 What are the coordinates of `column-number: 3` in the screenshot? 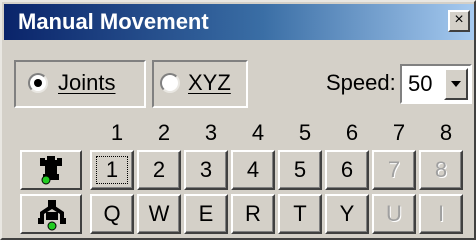 It's located at (211, 132).